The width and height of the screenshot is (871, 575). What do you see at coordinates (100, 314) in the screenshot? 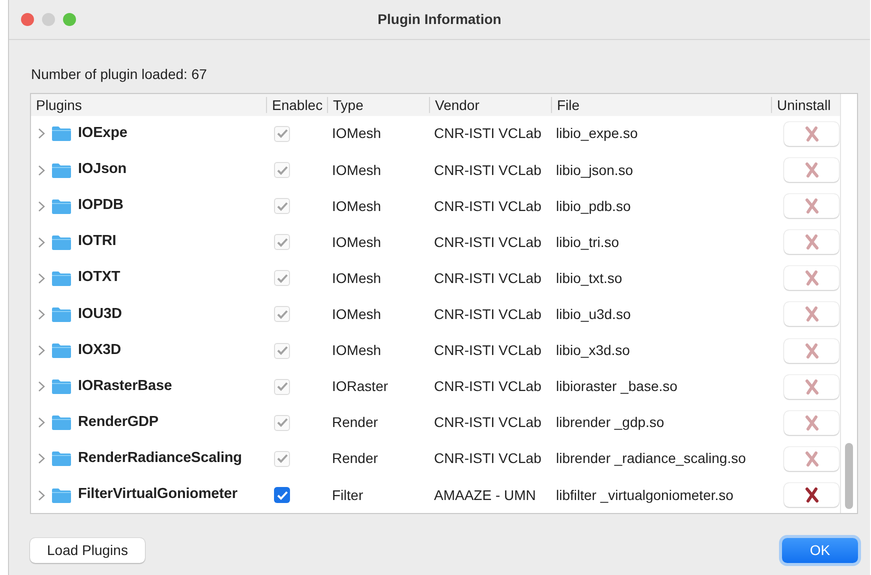
I see `plugin-name: IOU3D` at bounding box center [100, 314].